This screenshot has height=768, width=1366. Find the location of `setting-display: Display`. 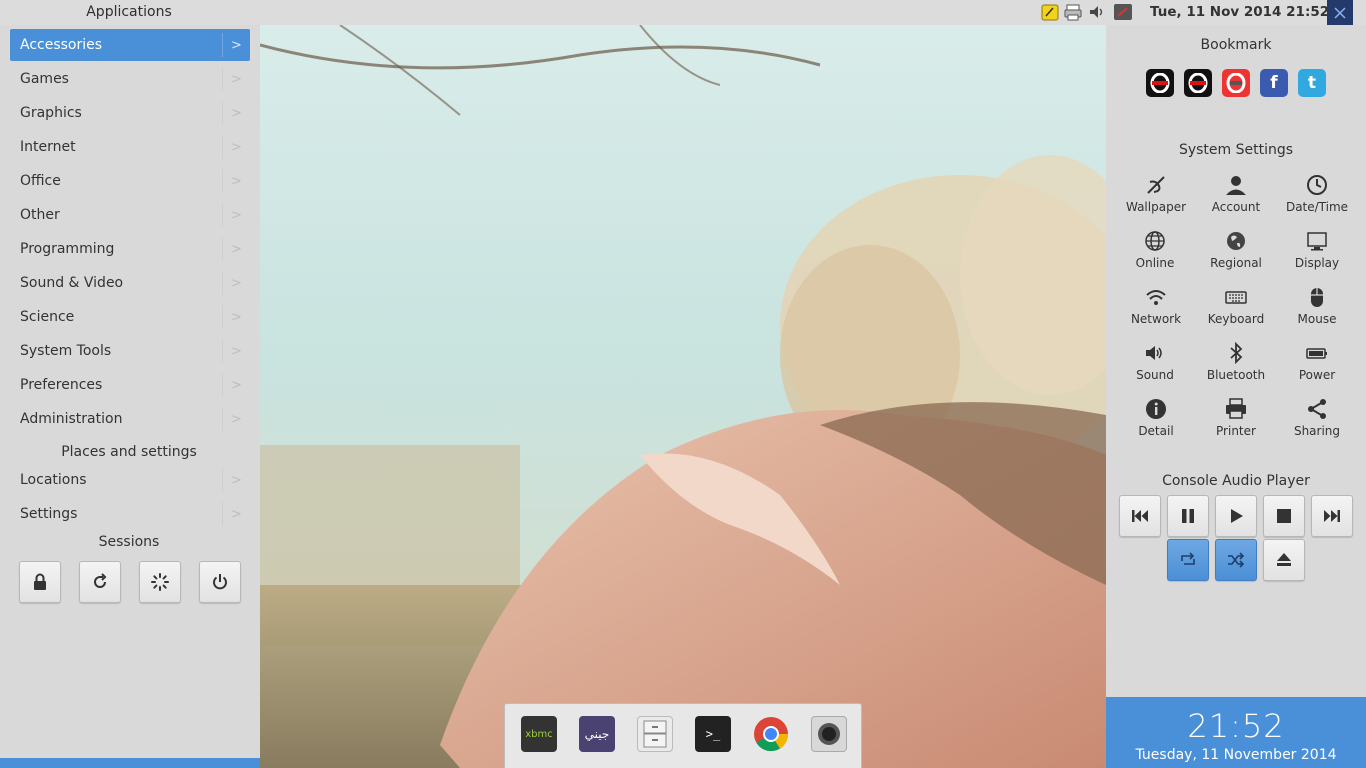

setting-display: Display is located at coordinates (1317, 252).